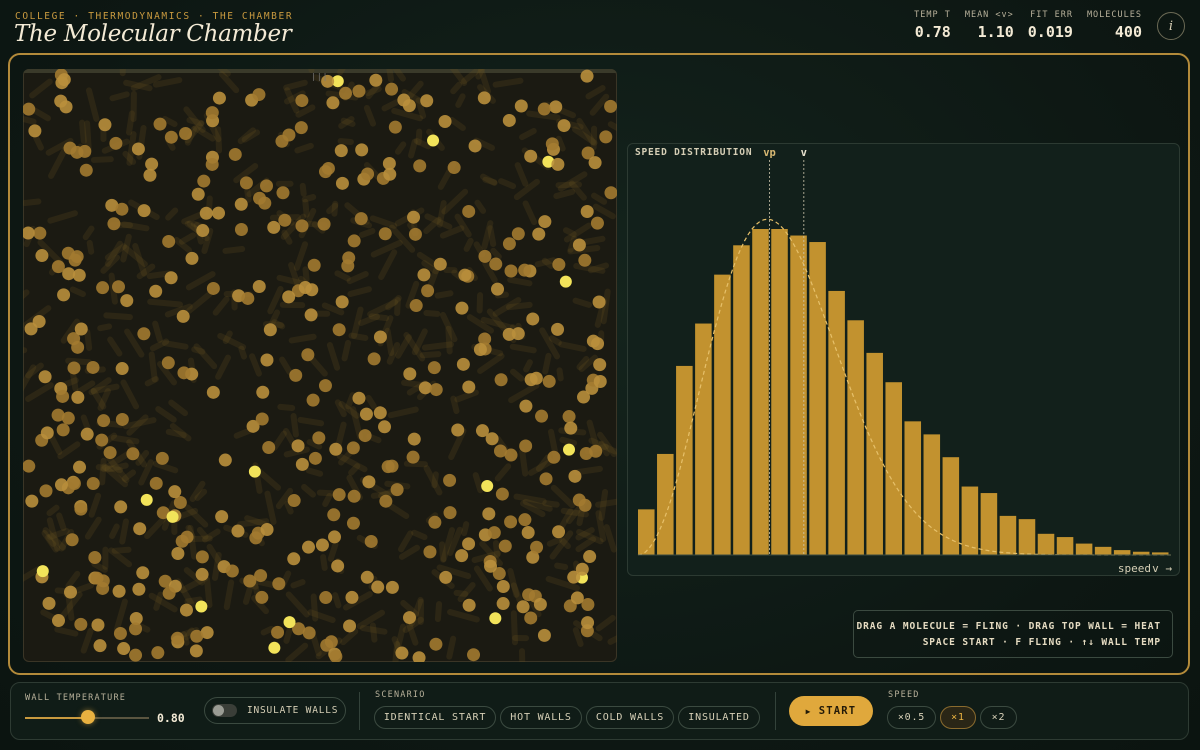 Image resolution: width=1200 pixels, height=750 pixels. What do you see at coordinates (911, 717) in the screenshot?
I see `speed-half-button: ×0.5` at bounding box center [911, 717].